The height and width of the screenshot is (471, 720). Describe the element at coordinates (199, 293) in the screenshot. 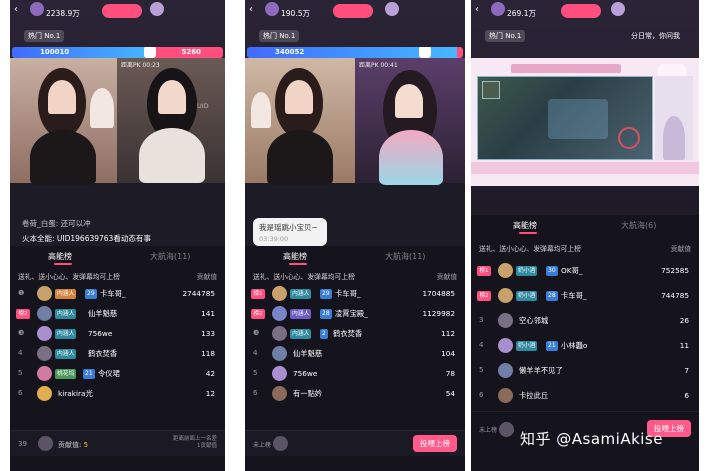

I see `user-score: 2744785` at that location.